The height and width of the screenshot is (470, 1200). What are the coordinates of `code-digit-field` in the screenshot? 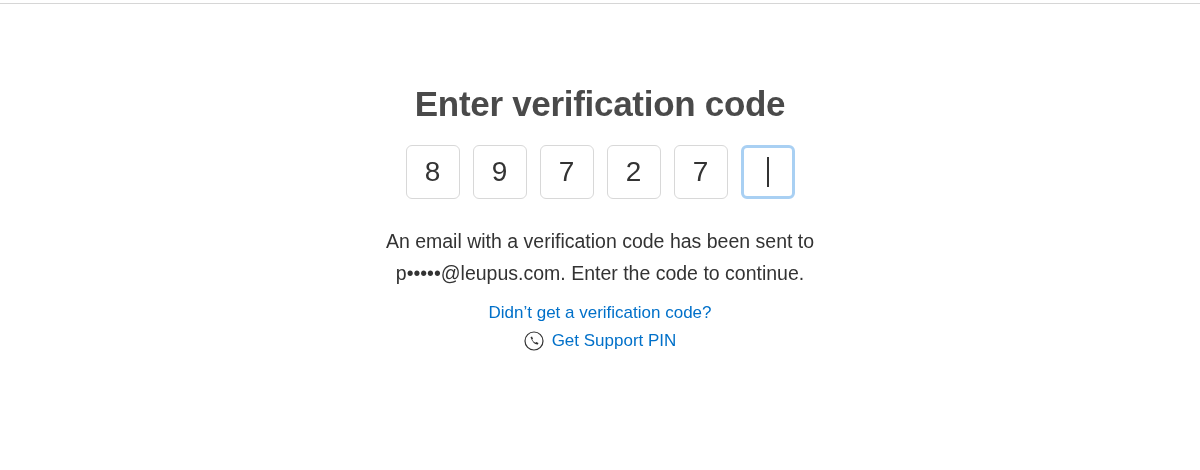 It's located at (767, 172).